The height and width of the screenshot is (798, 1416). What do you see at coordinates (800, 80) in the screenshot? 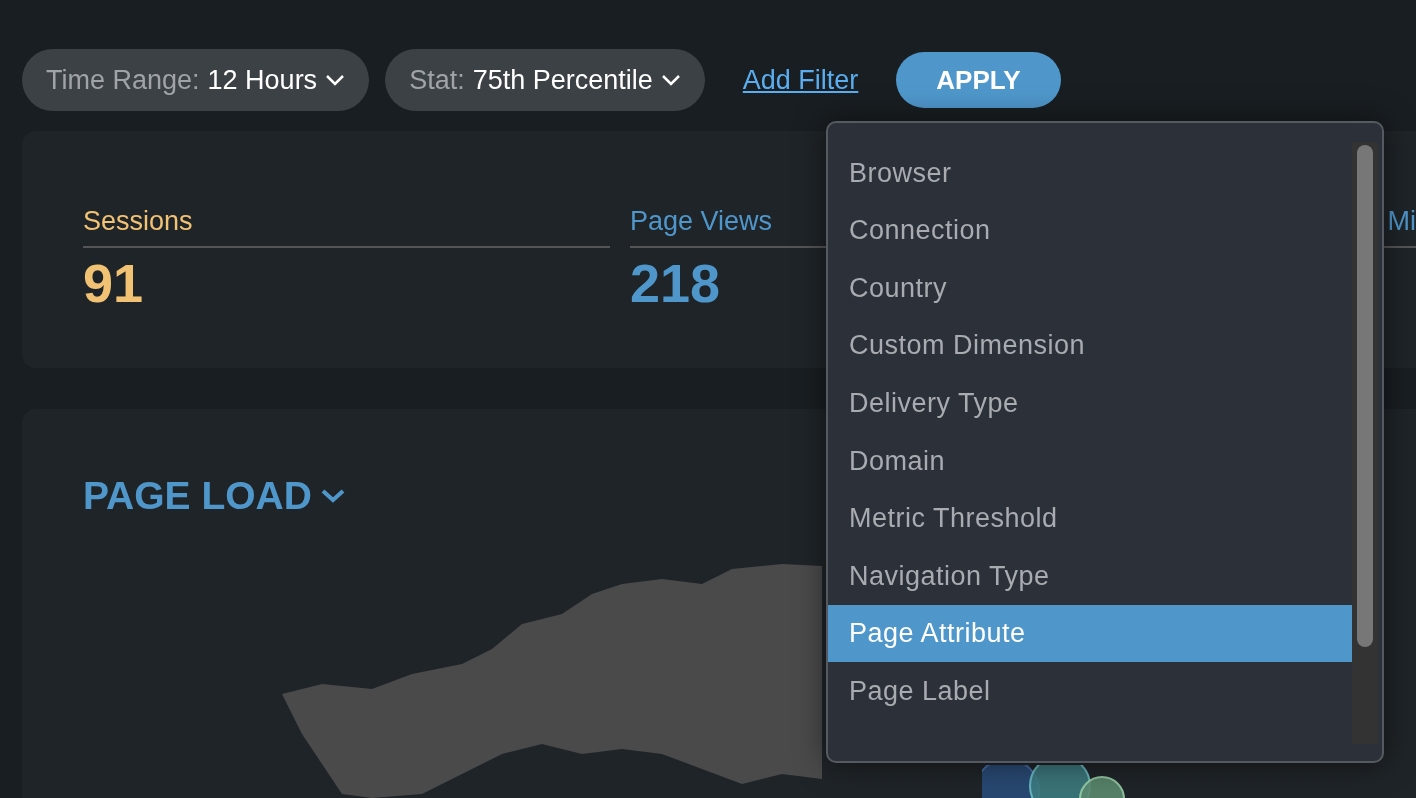
I see `add-filter-link: Add Filter` at bounding box center [800, 80].